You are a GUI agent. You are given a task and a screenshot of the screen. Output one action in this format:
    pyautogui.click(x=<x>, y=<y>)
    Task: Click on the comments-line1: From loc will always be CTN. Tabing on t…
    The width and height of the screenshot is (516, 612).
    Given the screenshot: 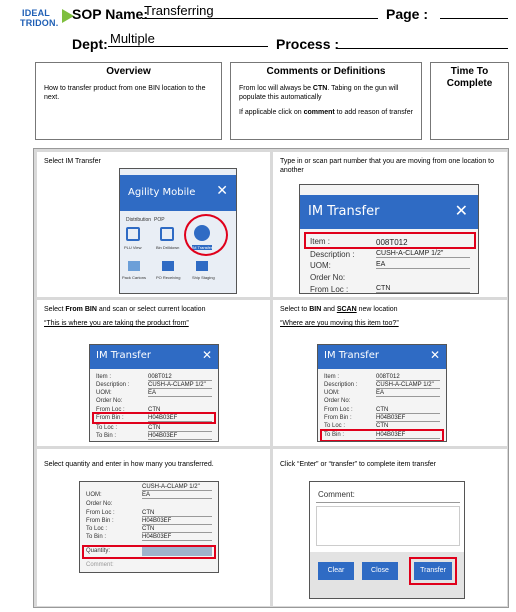 What is the action you would take?
    pyautogui.click(x=319, y=93)
    